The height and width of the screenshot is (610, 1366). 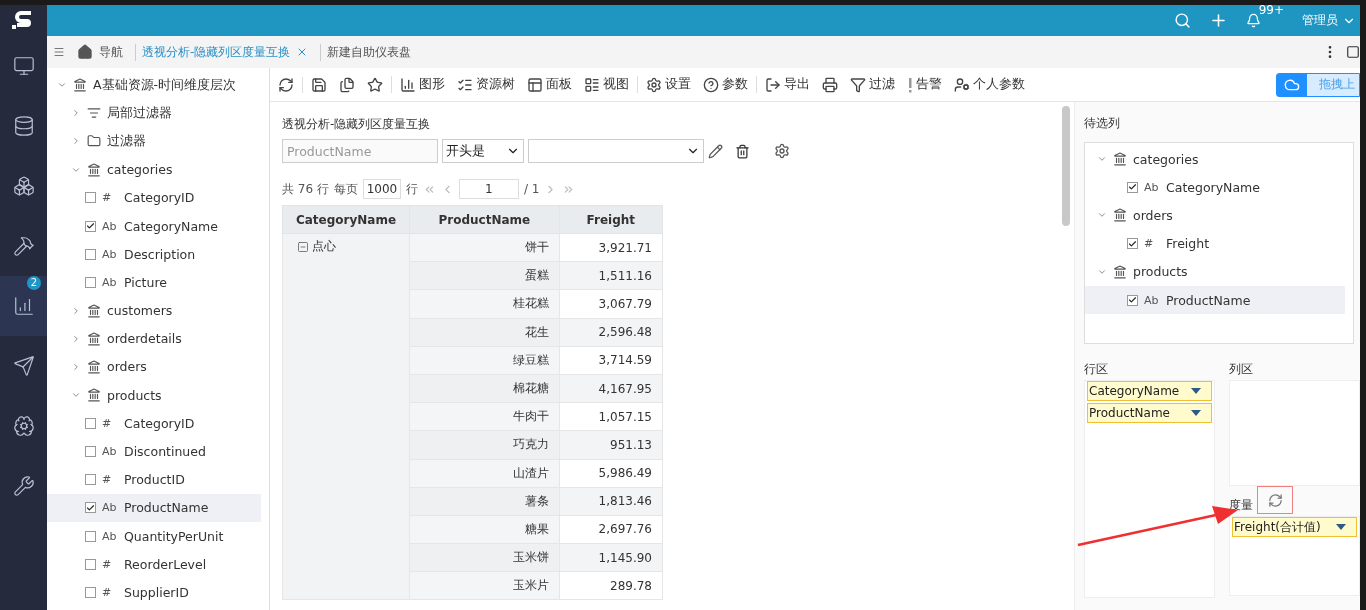 I want to click on field-item: Ab Discontinued, so click(x=154, y=451).